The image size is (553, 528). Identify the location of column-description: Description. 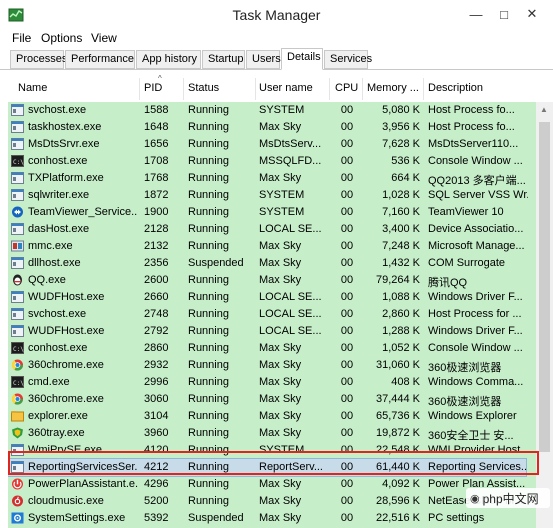
(455, 88).